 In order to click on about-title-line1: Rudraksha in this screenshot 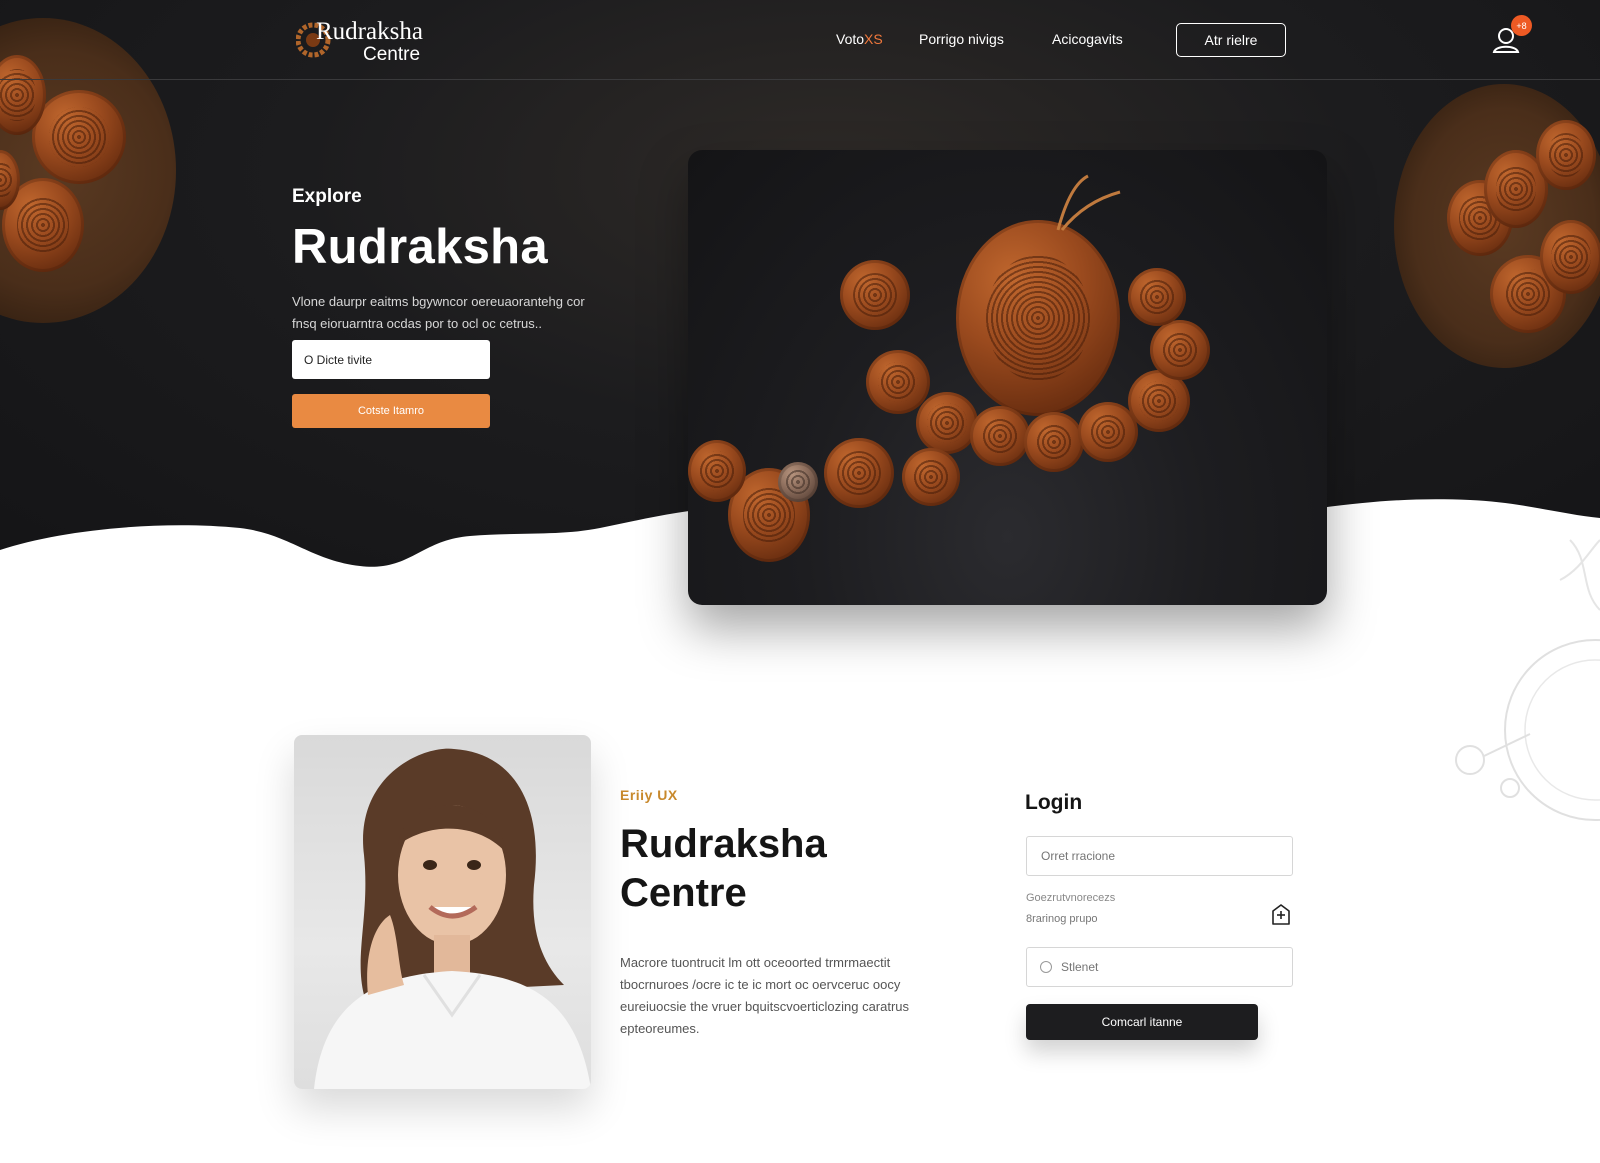, I will do `click(723, 844)`.